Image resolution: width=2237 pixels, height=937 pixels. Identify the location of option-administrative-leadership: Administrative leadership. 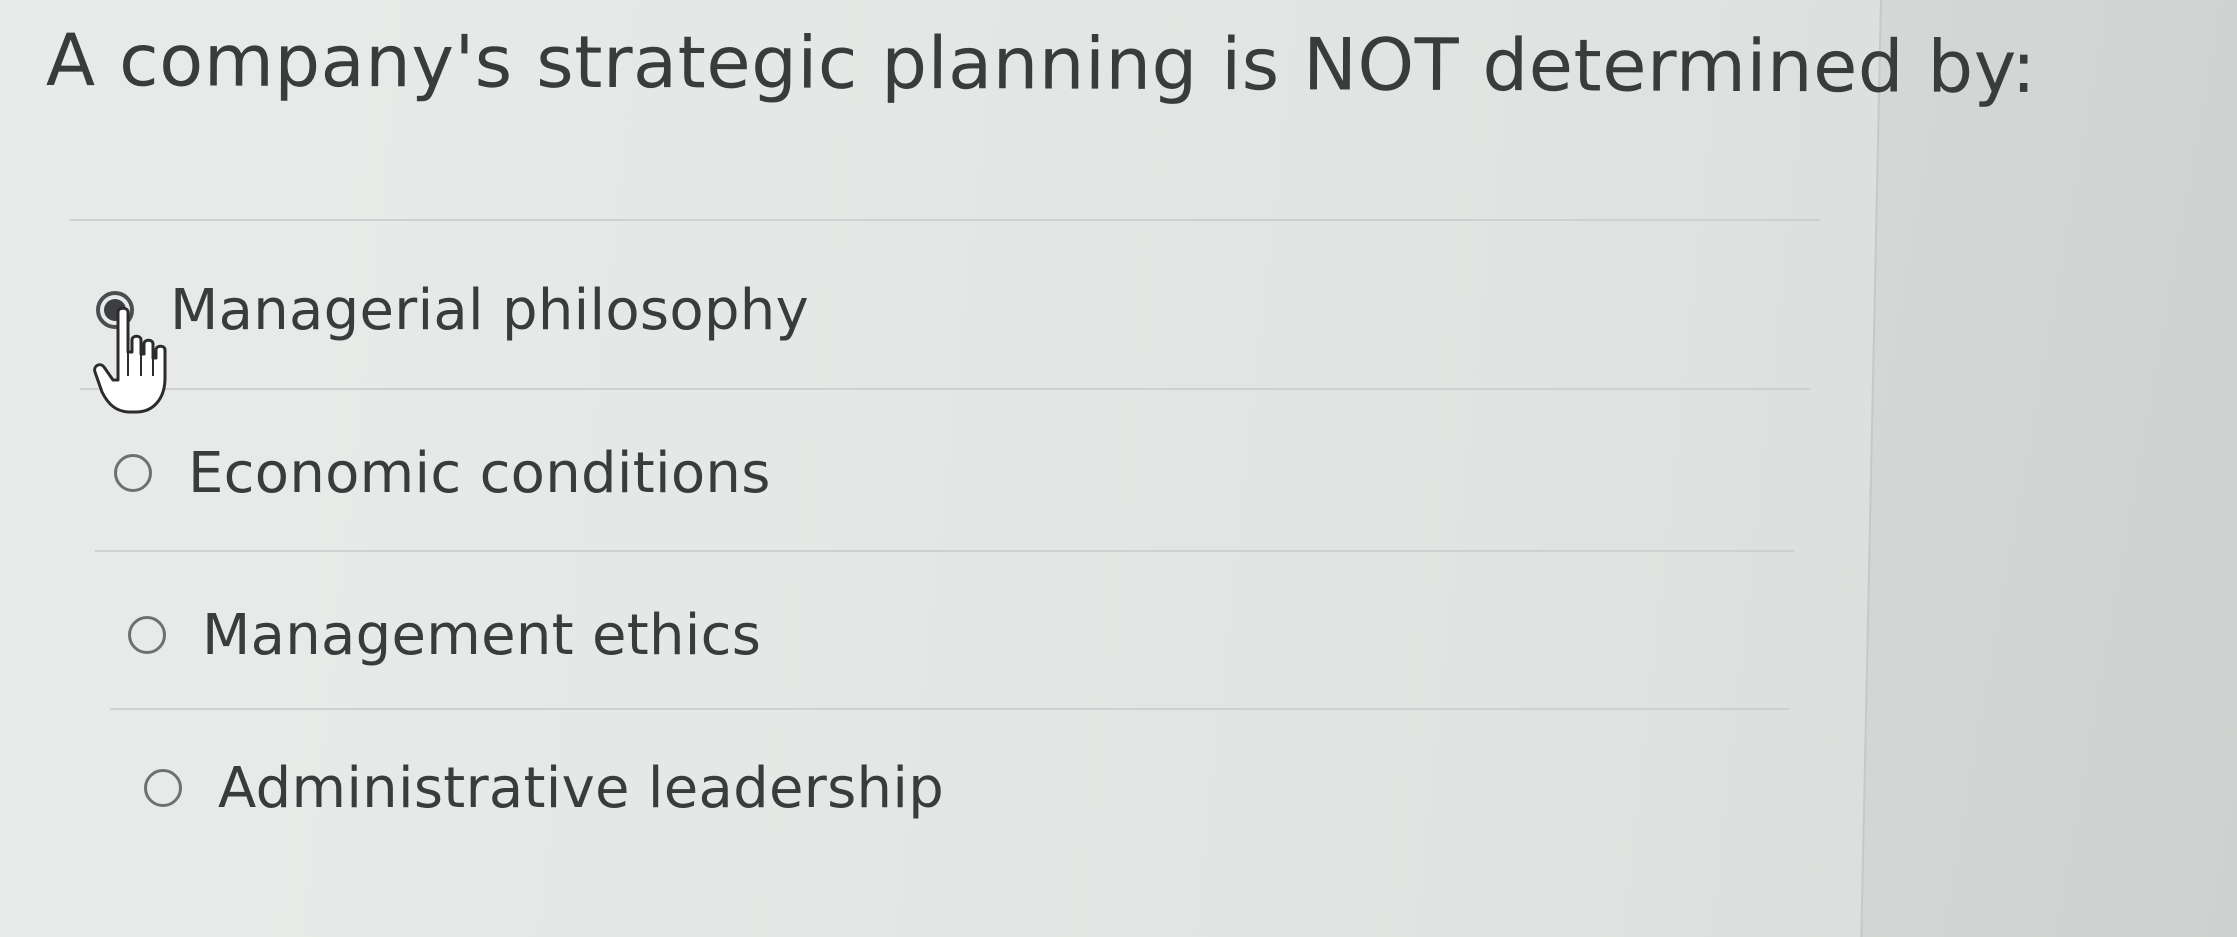
(544, 788).